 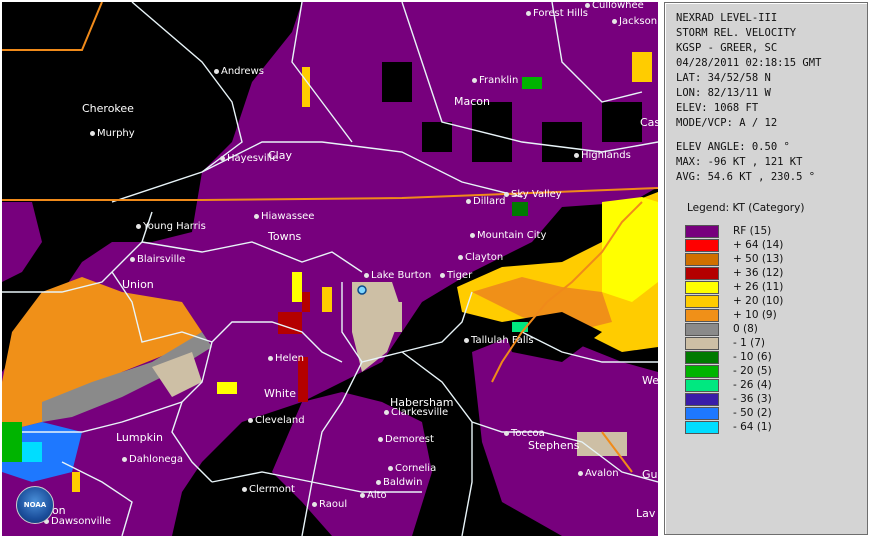 I want to click on legend-label: + 10 (9), so click(x=755, y=315).